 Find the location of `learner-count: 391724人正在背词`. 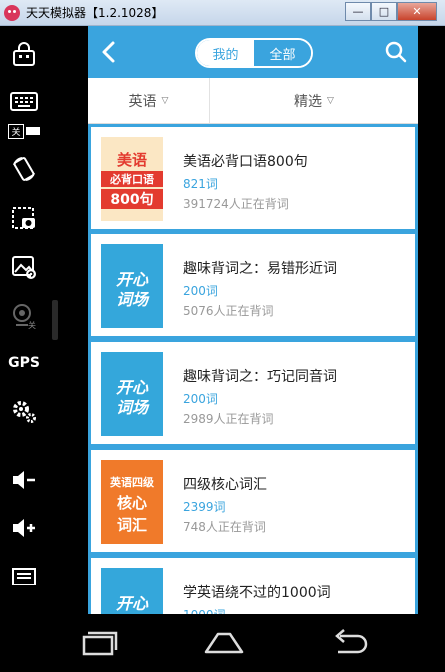

learner-count: 391724人正在背词 is located at coordinates (236, 204).